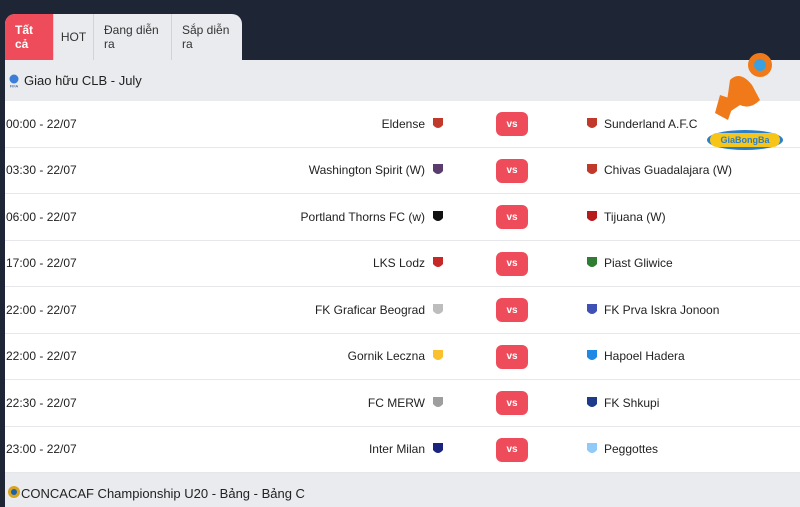 The width and height of the screenshot is (800, 507). I want to click on away-team-name: Peggottes, so click(631, 449).